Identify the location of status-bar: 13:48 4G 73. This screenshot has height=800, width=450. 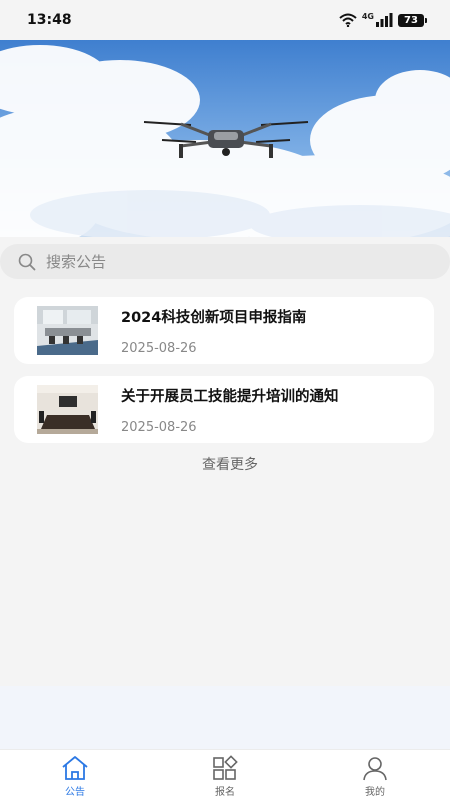
(225, 20).